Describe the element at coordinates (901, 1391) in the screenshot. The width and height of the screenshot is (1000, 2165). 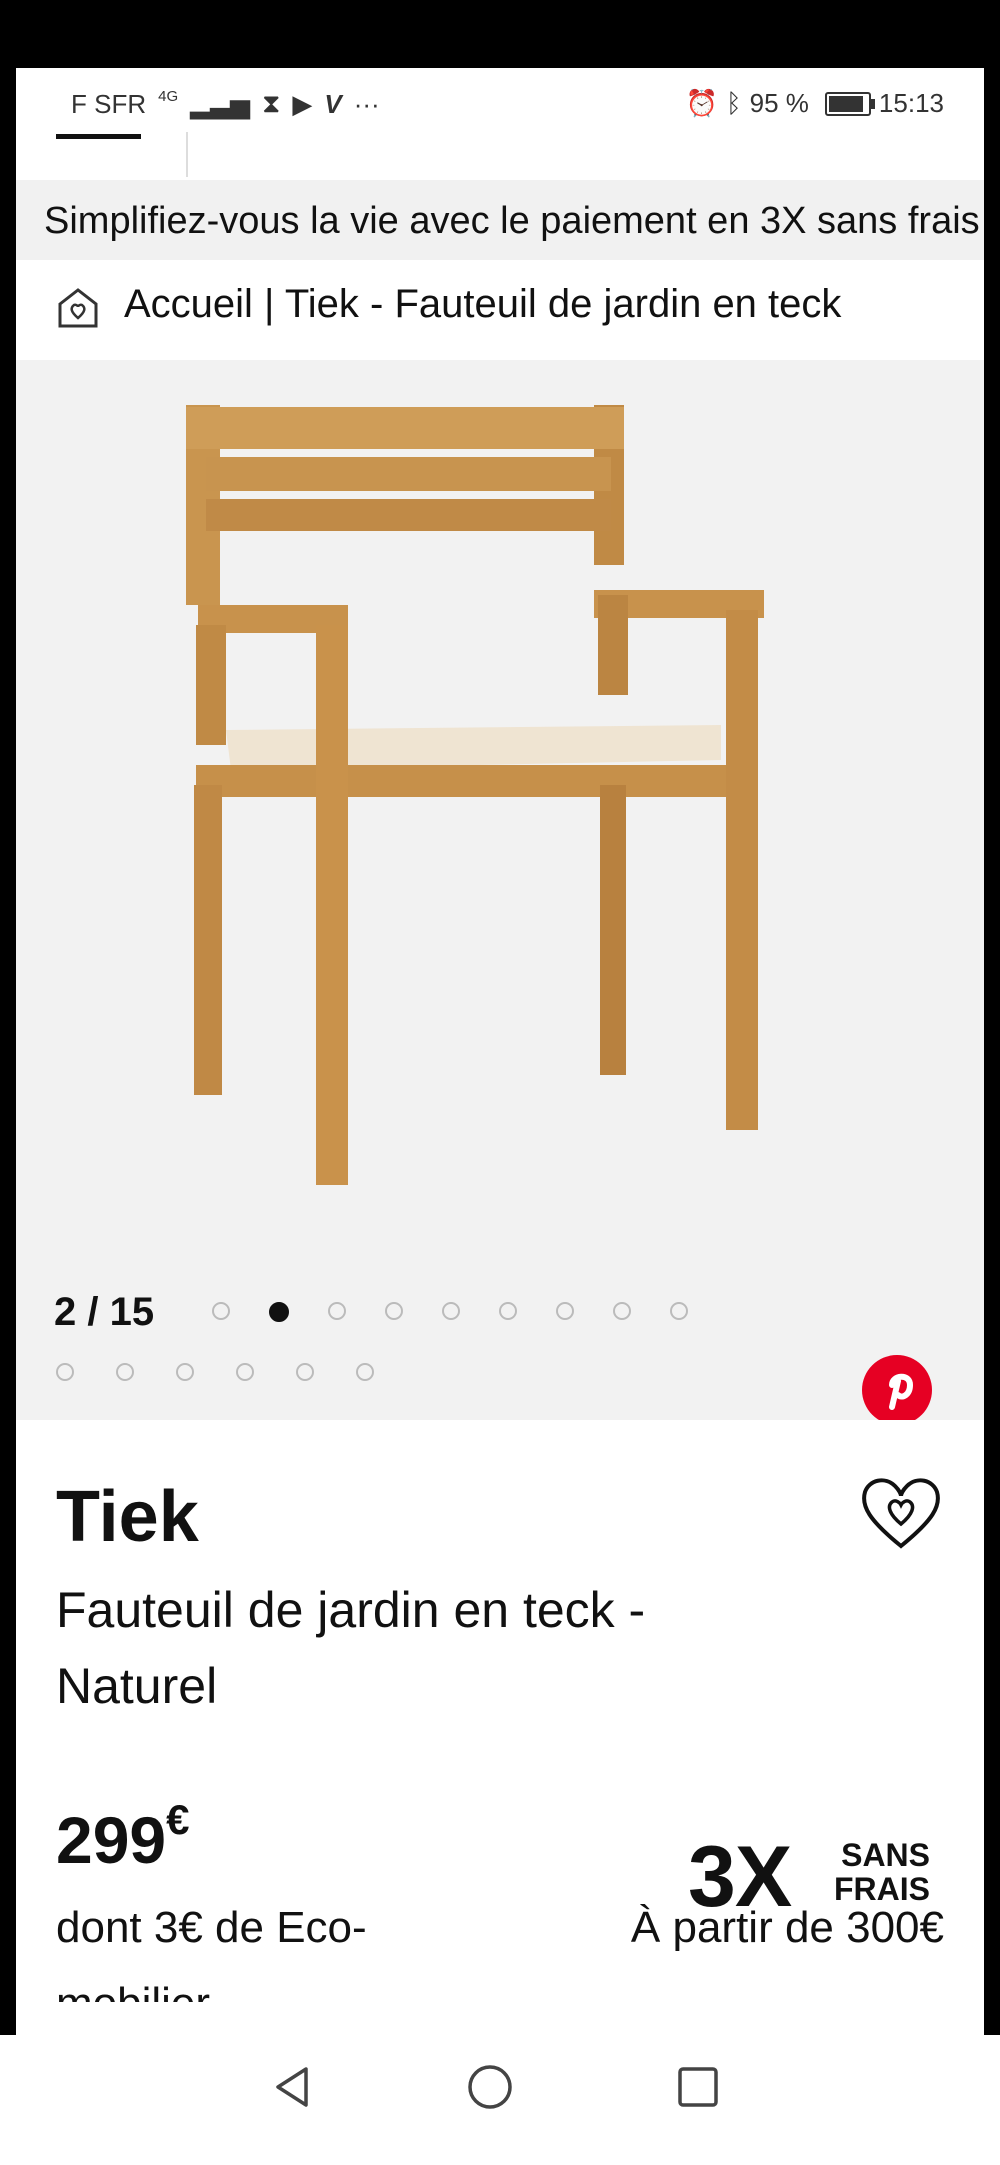
I see `pinterest-icon` at that location.